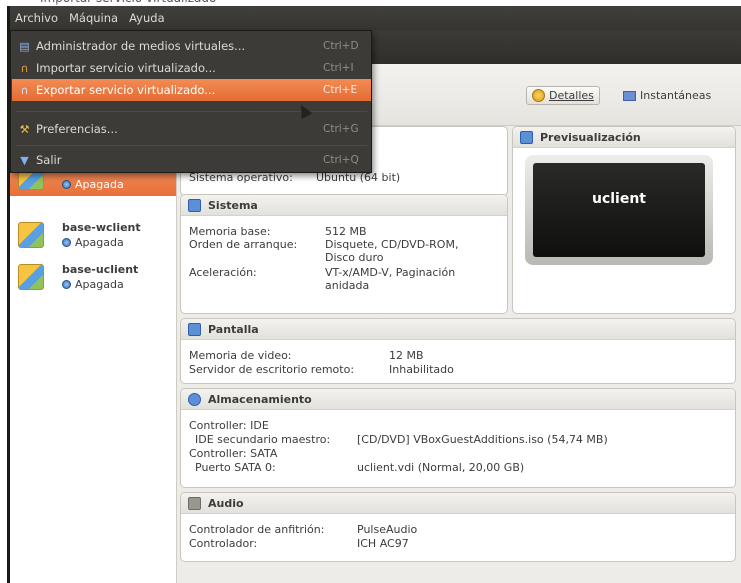 The height and width of the screenshot is (583, 741). Describe the element at coordinates (93, 277) in the screenshot. I see `vm-item-base-uclient: base-uclient Apagada` at that location.